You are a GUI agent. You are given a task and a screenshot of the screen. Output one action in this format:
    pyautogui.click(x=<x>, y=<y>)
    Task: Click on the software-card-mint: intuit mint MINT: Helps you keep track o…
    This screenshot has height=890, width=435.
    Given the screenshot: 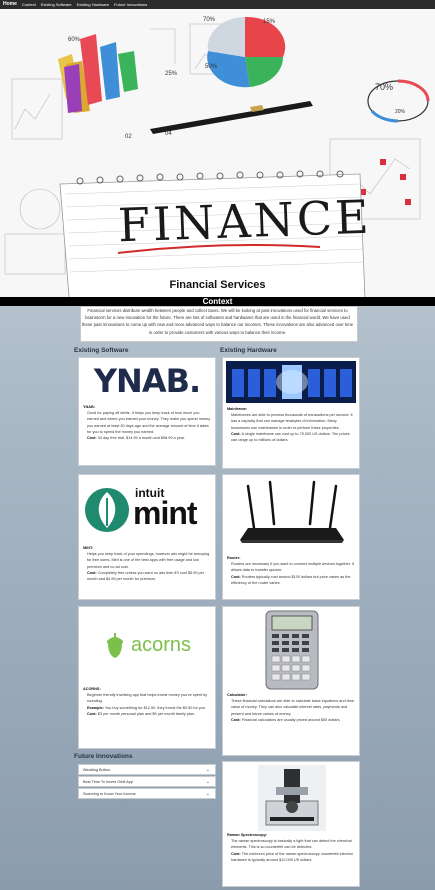 What is the action you would take?
    pyautogui.click(x=147, y=537)
    